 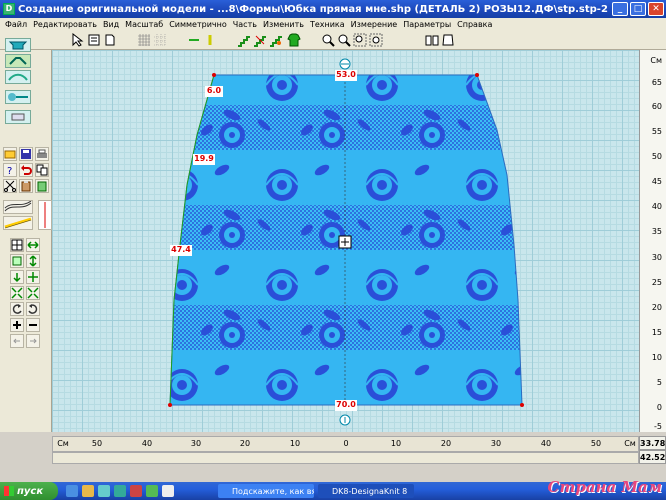 What do you see at coordinates (244, 40) in the screenshot?
I see `stairs-green-icon` at bounding box center [244, 40].